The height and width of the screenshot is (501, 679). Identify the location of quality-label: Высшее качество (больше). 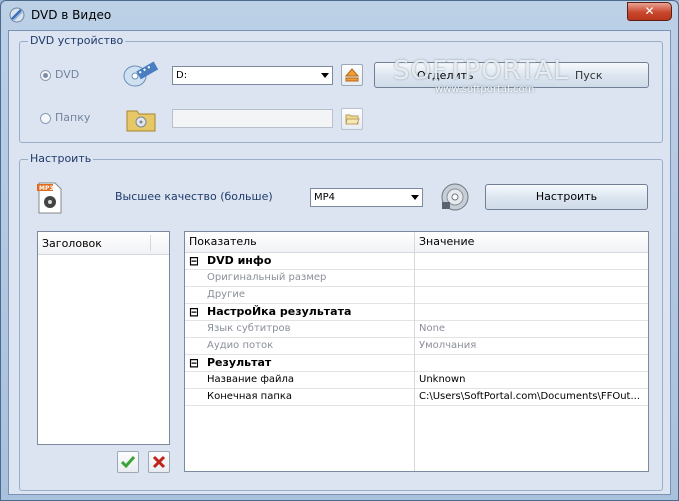
(194, 196).